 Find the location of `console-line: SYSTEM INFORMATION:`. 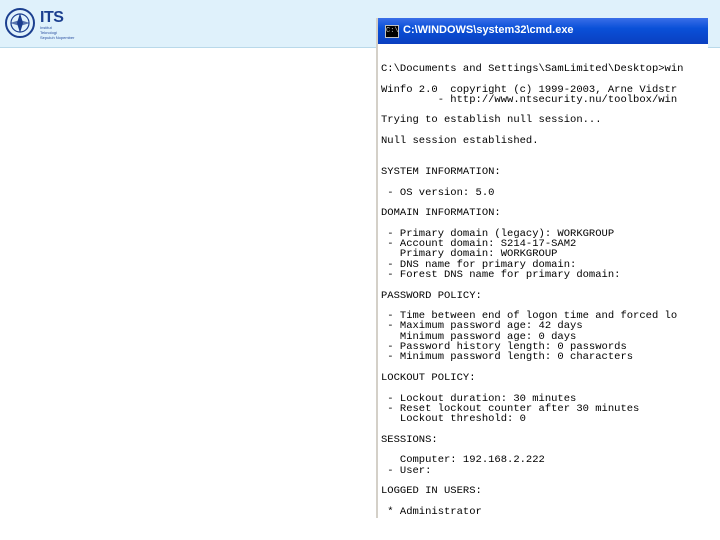

console-line: SYSTEM INFORMATION: is located at coordinates (441, 171).